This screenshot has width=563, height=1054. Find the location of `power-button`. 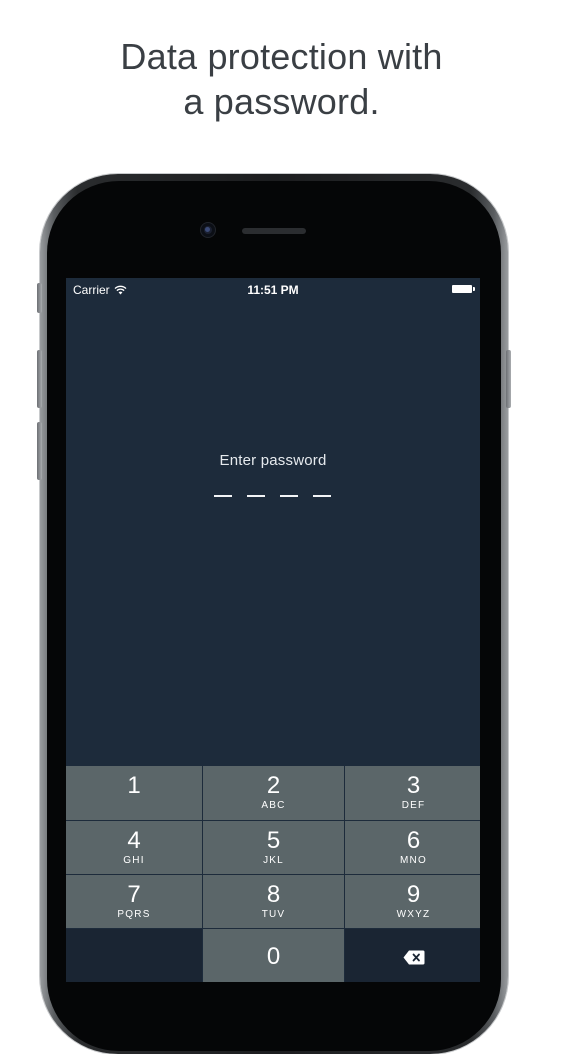

power-button is located at coordinates (508, 379).